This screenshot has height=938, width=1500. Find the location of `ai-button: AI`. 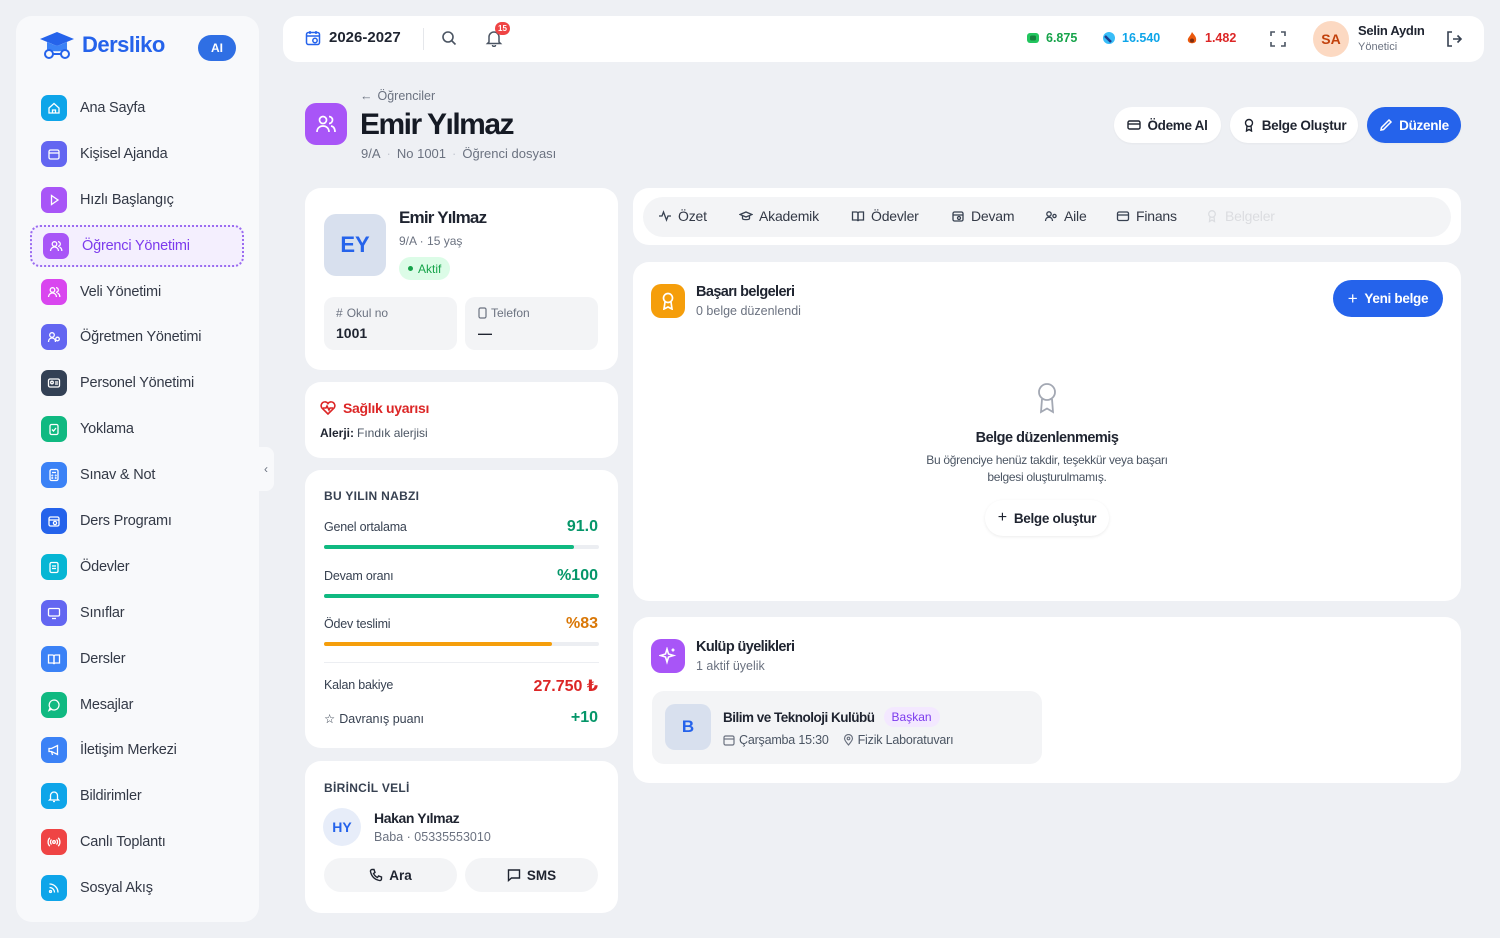

ai-button: AI is located at coordinates (217, 48).